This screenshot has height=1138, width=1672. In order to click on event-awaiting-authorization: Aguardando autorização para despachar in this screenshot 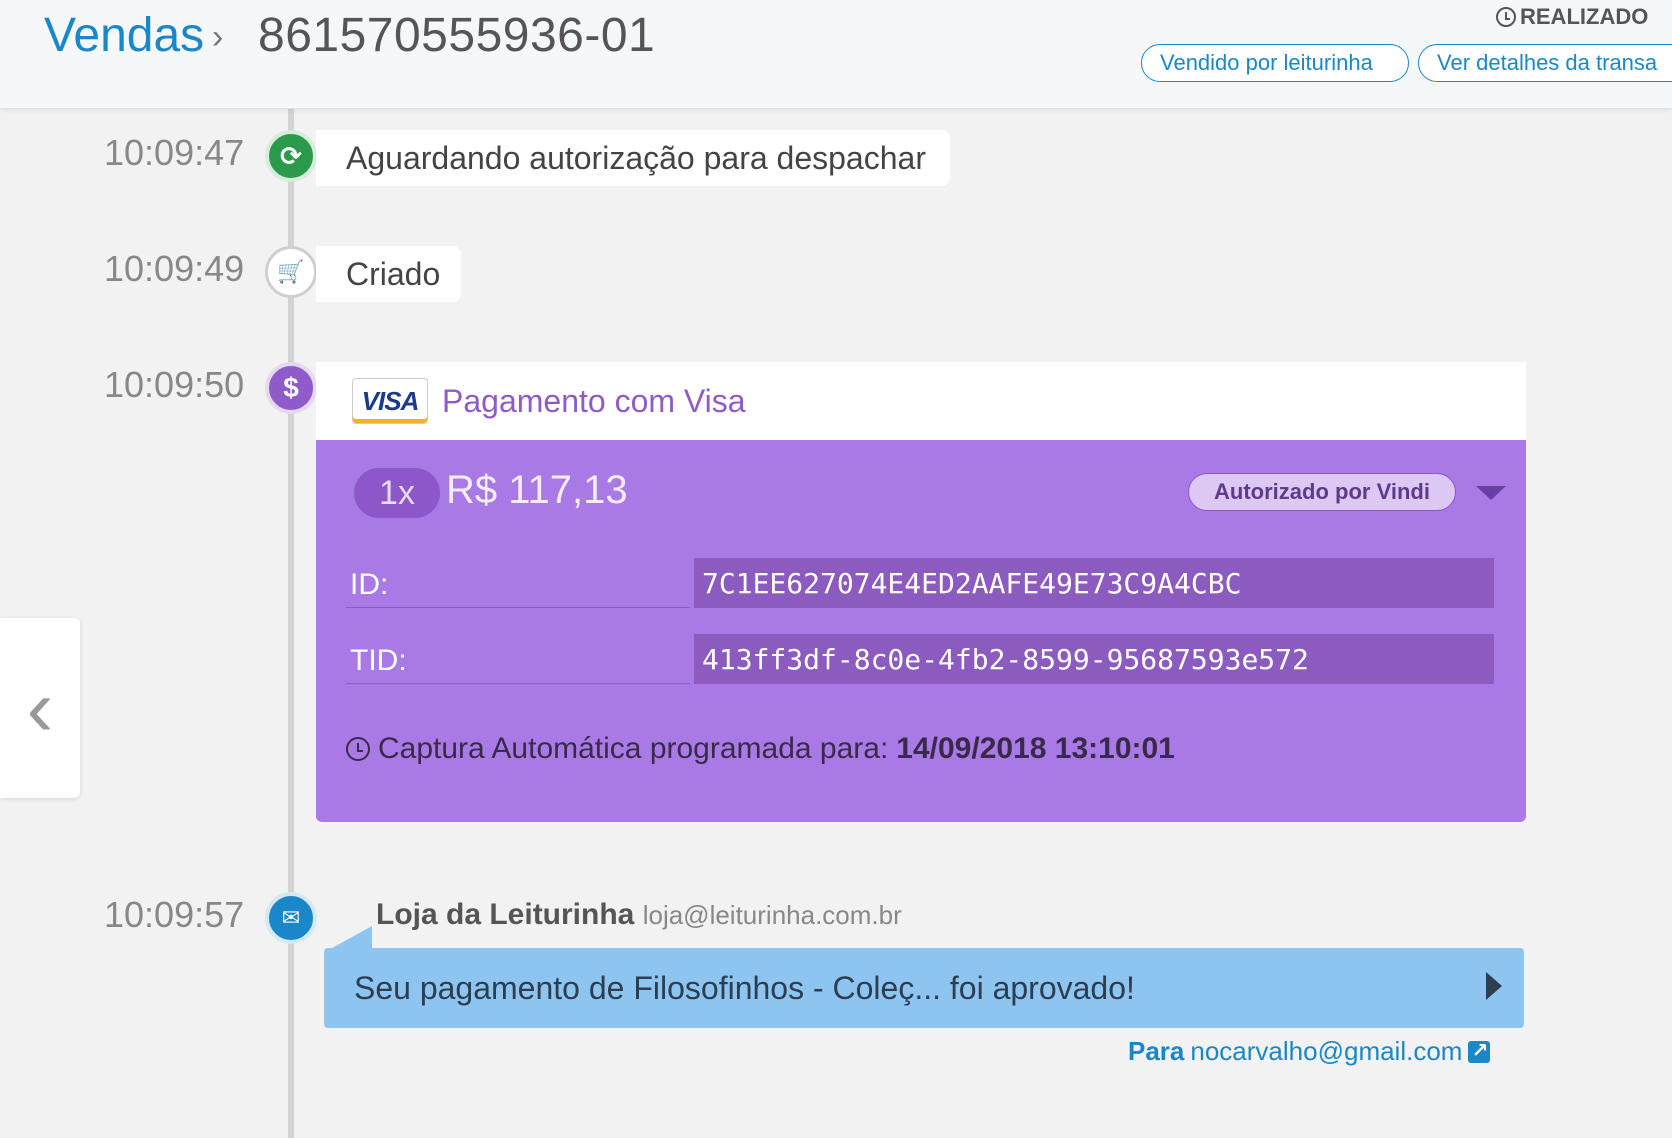, I will do `click(633, 158)`.